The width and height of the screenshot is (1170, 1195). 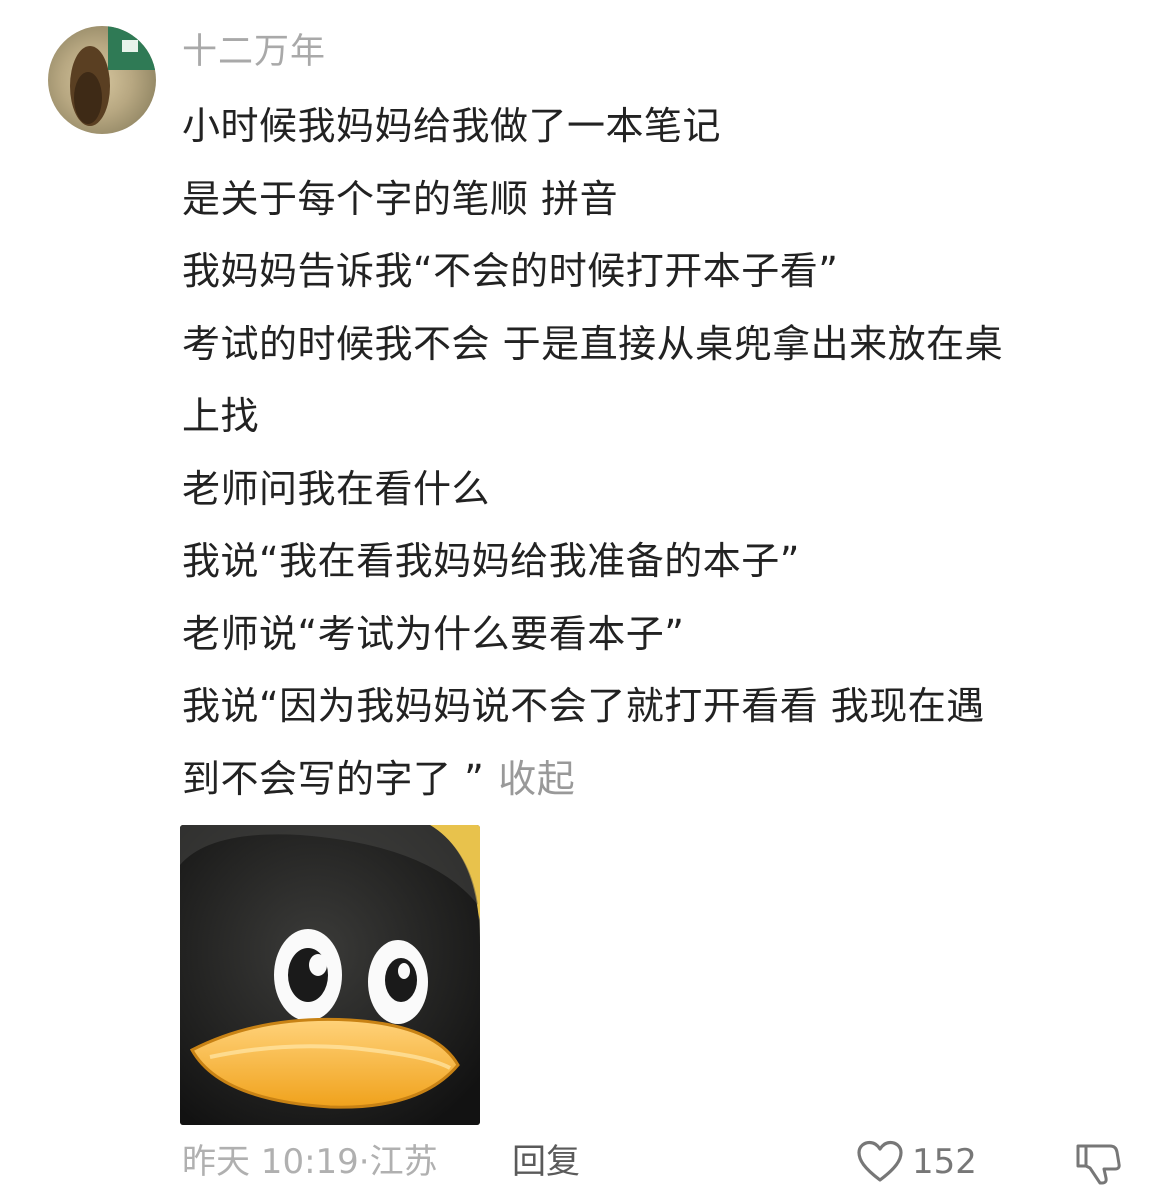 What do you see at coordinates (536, 779) in the screenshot?
I see `collapse-link: 收起` at bounding box center [536, 779].